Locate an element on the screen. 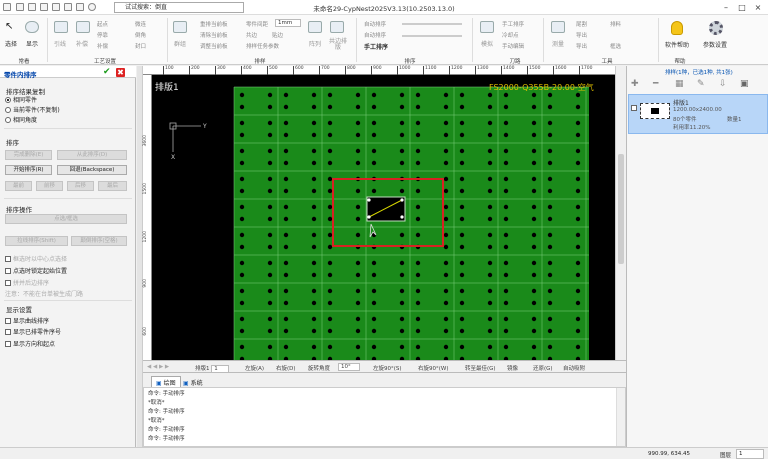 Image resolution: width=768 pixels, height=459 pixels. common-edge-item: 共边 is located at coordinates (251, 35).